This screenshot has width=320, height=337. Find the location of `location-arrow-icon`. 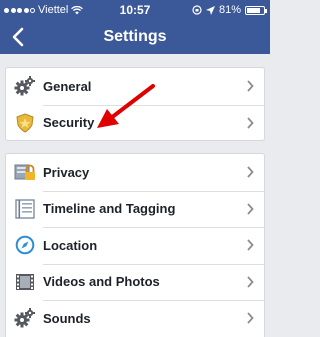

location-arrow-icon is located at coordinates (210, 10).